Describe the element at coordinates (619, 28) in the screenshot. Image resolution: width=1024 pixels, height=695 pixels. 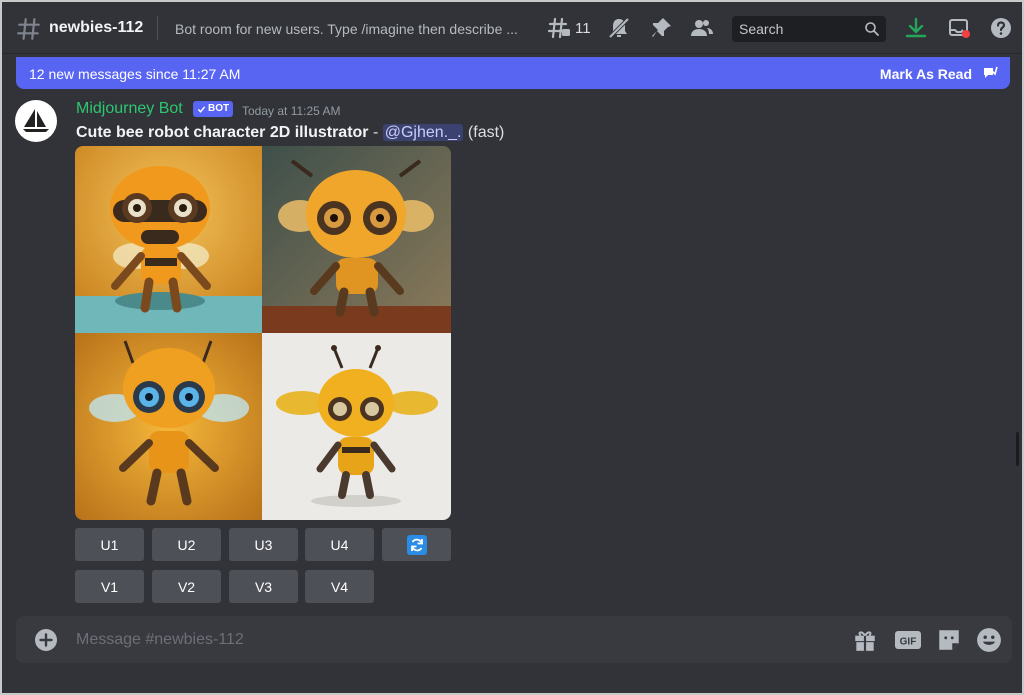
I see `mute-icon` at that location.